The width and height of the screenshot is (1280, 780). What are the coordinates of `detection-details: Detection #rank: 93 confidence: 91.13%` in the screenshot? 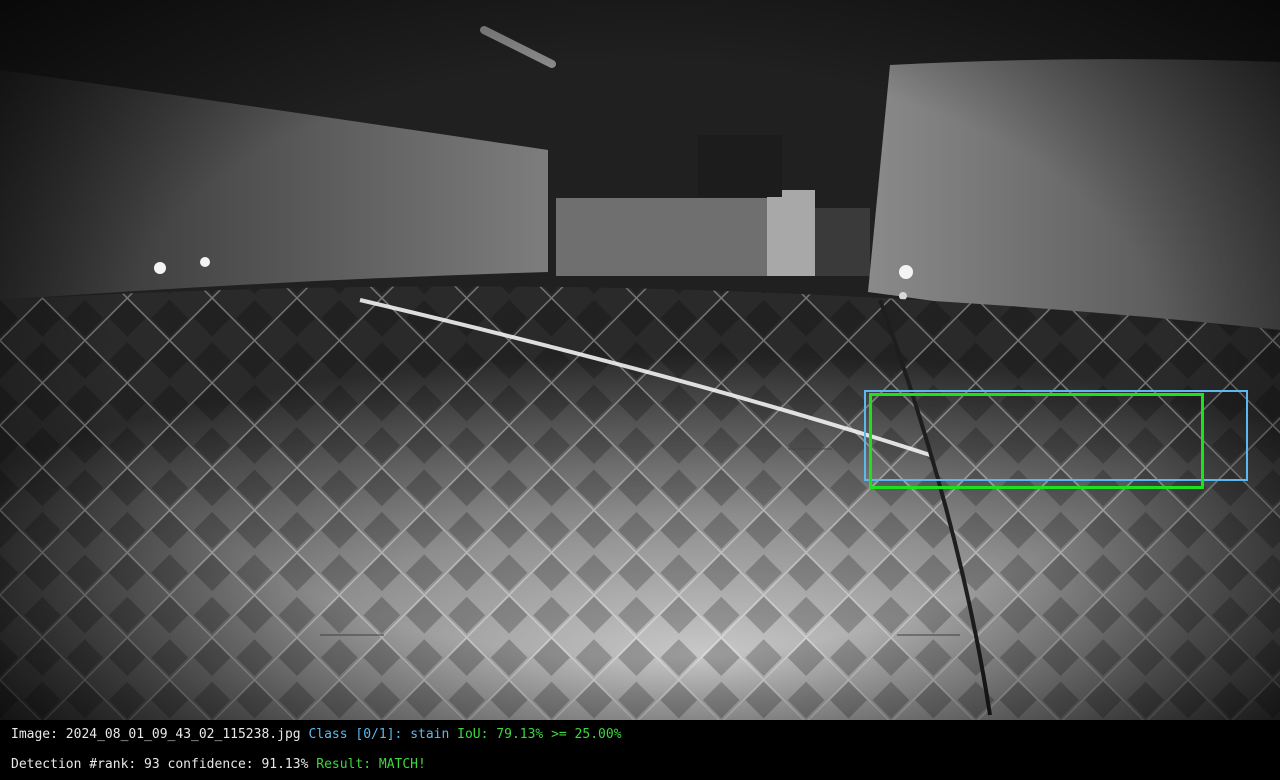 It's located at (160, 764).